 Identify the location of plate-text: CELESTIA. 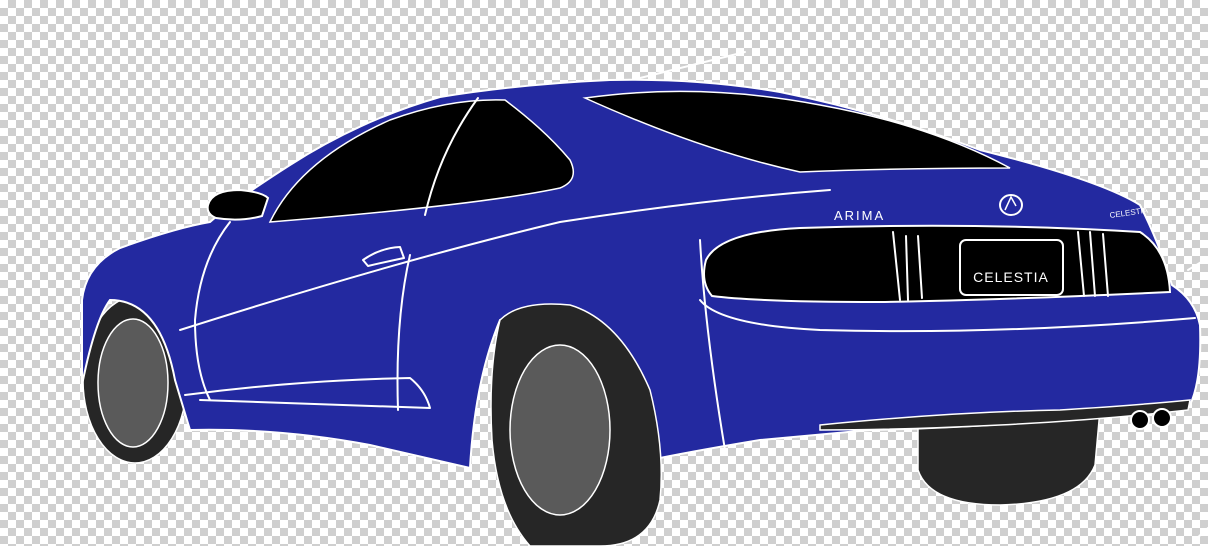
(1011, 277).